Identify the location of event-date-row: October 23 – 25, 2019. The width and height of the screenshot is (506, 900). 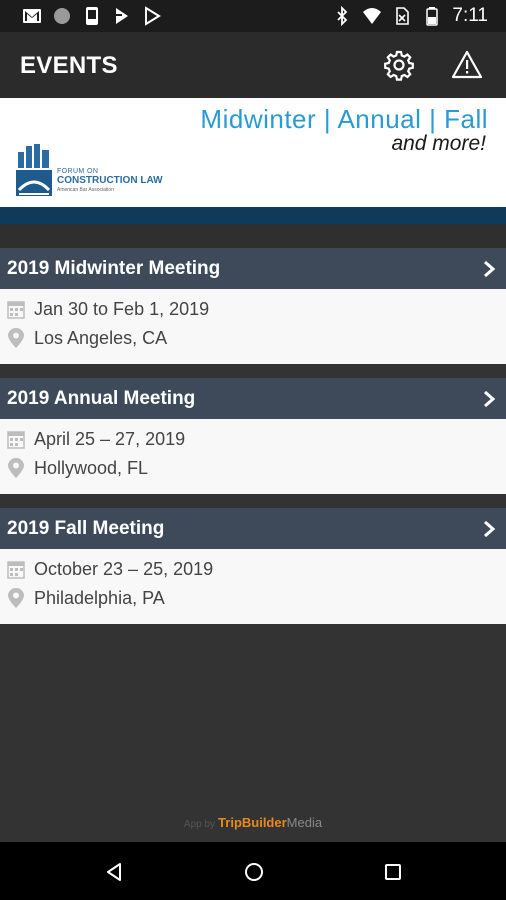
(253, 570).